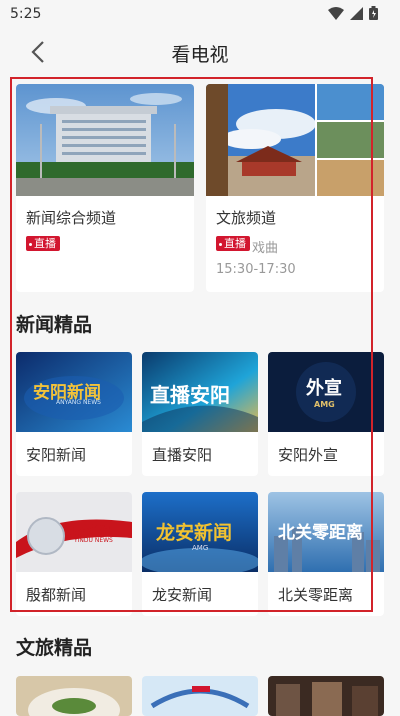 The image size is (400, 716). Describe the element at coordinates (200, 15) in the screenshot. I see `status-bar: 5:25` at that location.